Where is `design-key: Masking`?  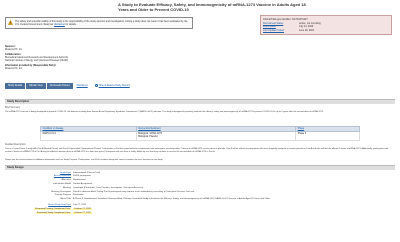 design-key: Masking is located at coordinates (66, 187).